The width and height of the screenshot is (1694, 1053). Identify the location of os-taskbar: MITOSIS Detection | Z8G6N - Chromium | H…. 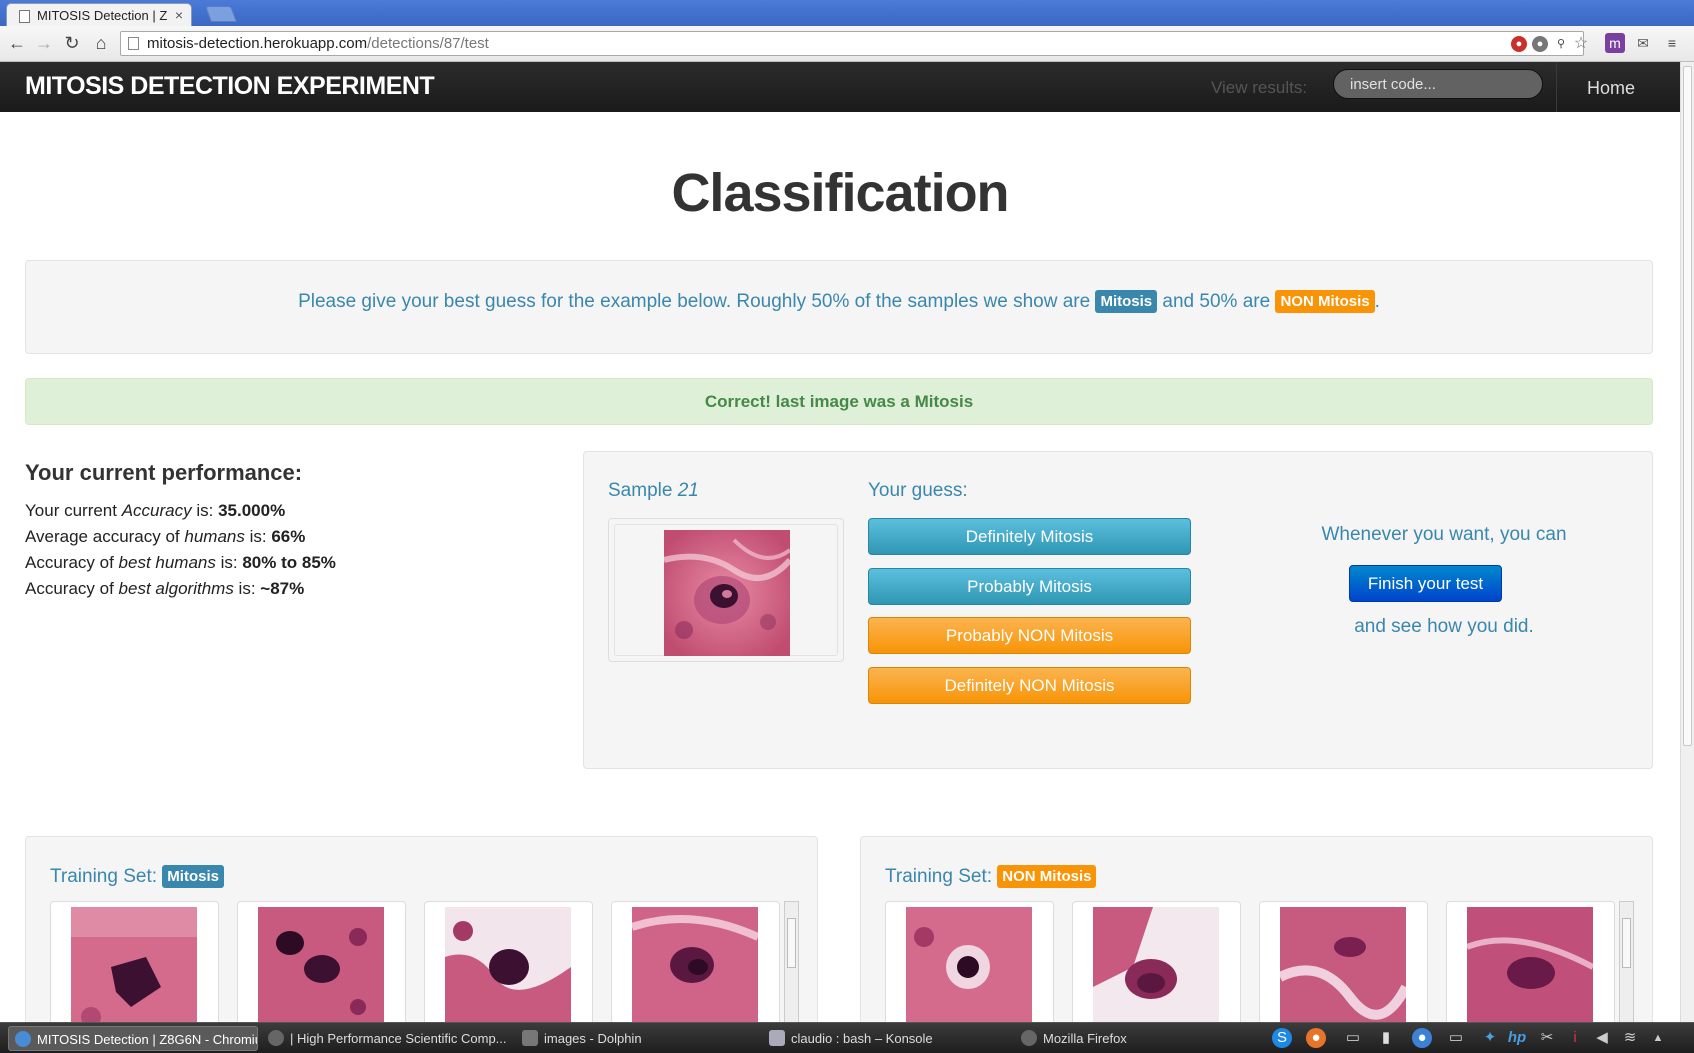
(847, 1037).